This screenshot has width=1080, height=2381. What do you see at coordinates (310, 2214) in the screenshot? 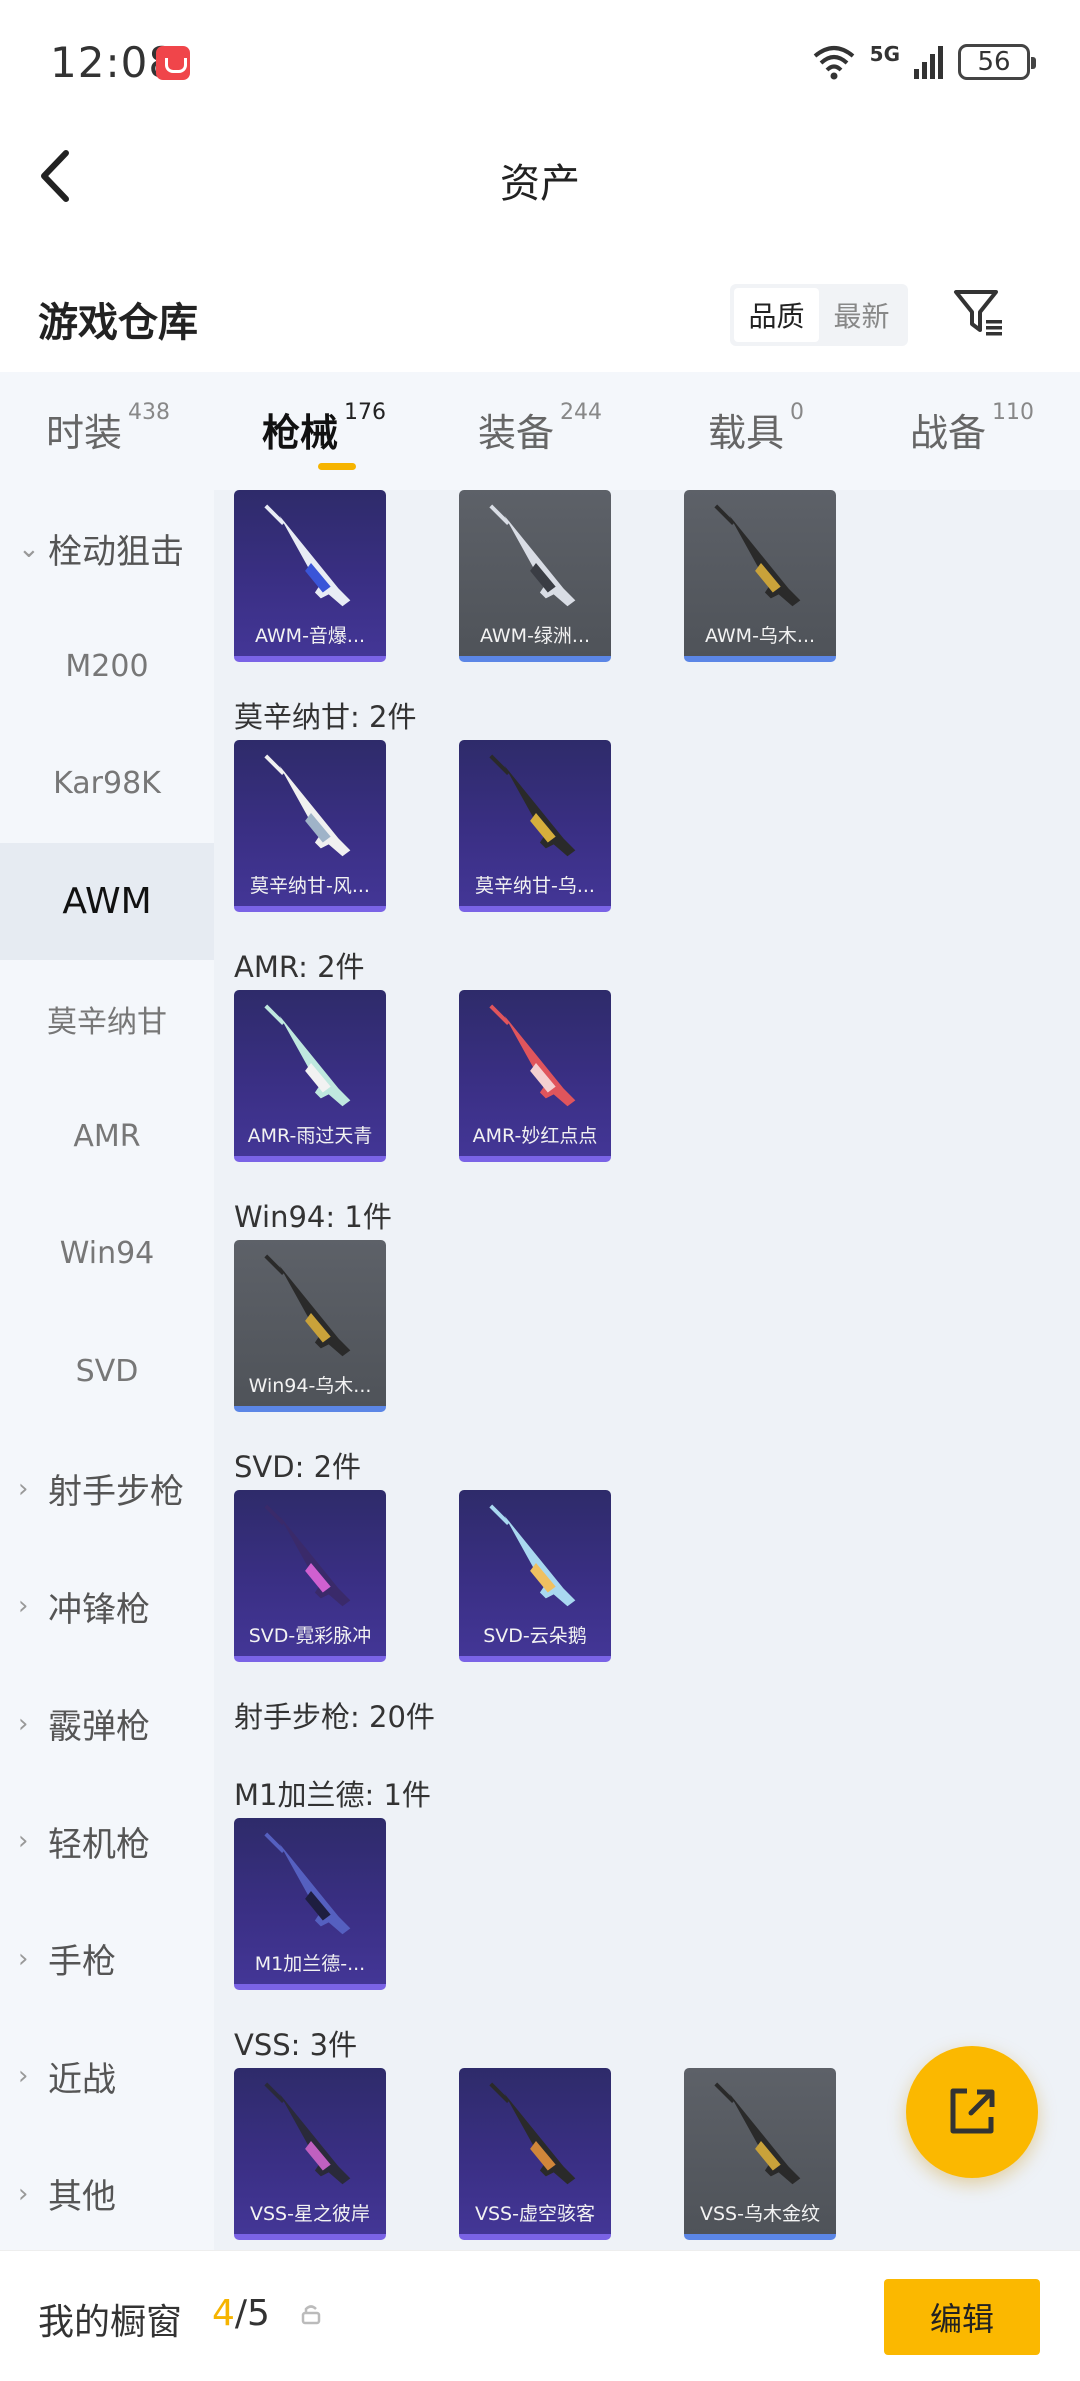
I see `skin-name: VSS-星之彼岸` at bounding box center [310, 2214].